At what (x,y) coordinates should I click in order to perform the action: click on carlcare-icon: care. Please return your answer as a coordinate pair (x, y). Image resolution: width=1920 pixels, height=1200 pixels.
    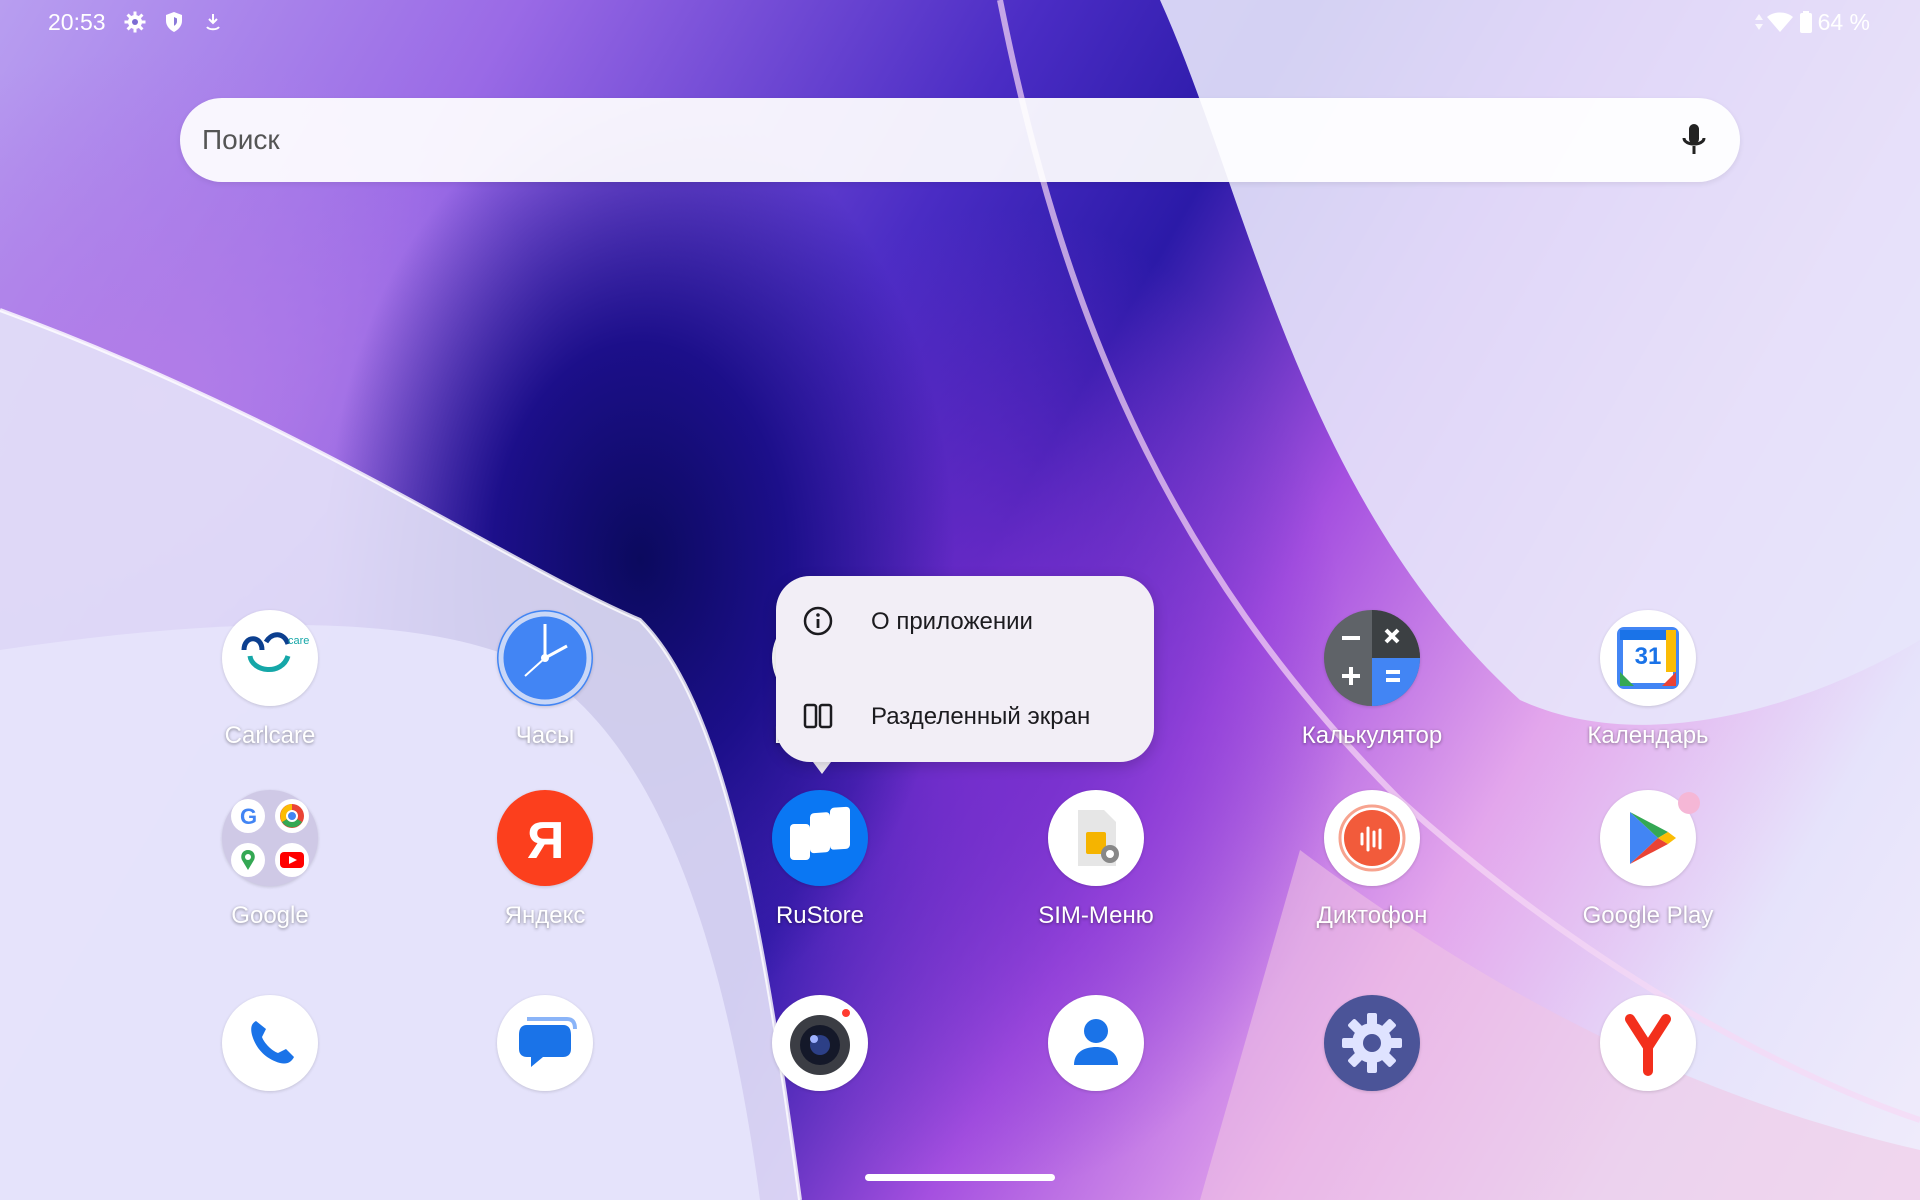
    Looking at the image, I should click on (270, 658).